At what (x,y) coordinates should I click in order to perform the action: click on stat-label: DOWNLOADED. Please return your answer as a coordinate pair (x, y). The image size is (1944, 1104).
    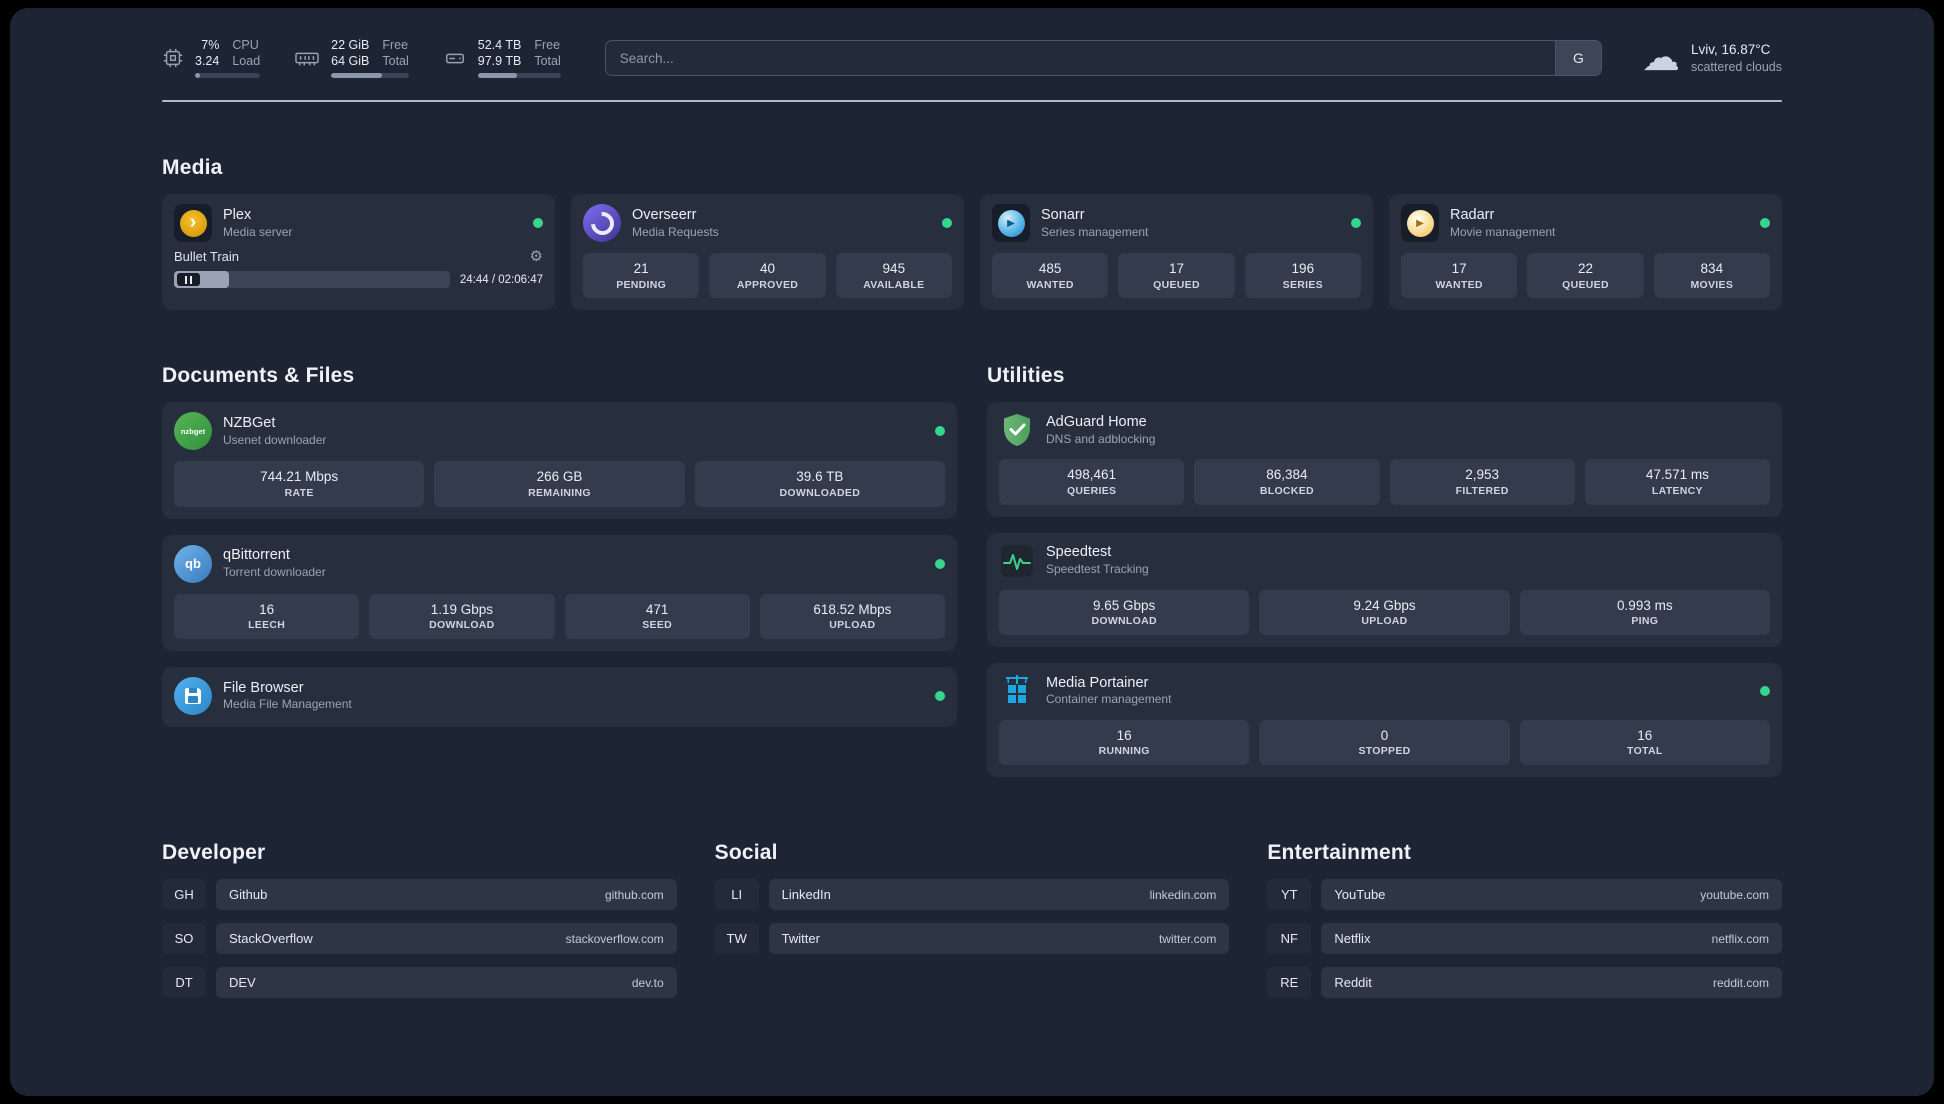
    Looking at the image, I should click on (820, 492).